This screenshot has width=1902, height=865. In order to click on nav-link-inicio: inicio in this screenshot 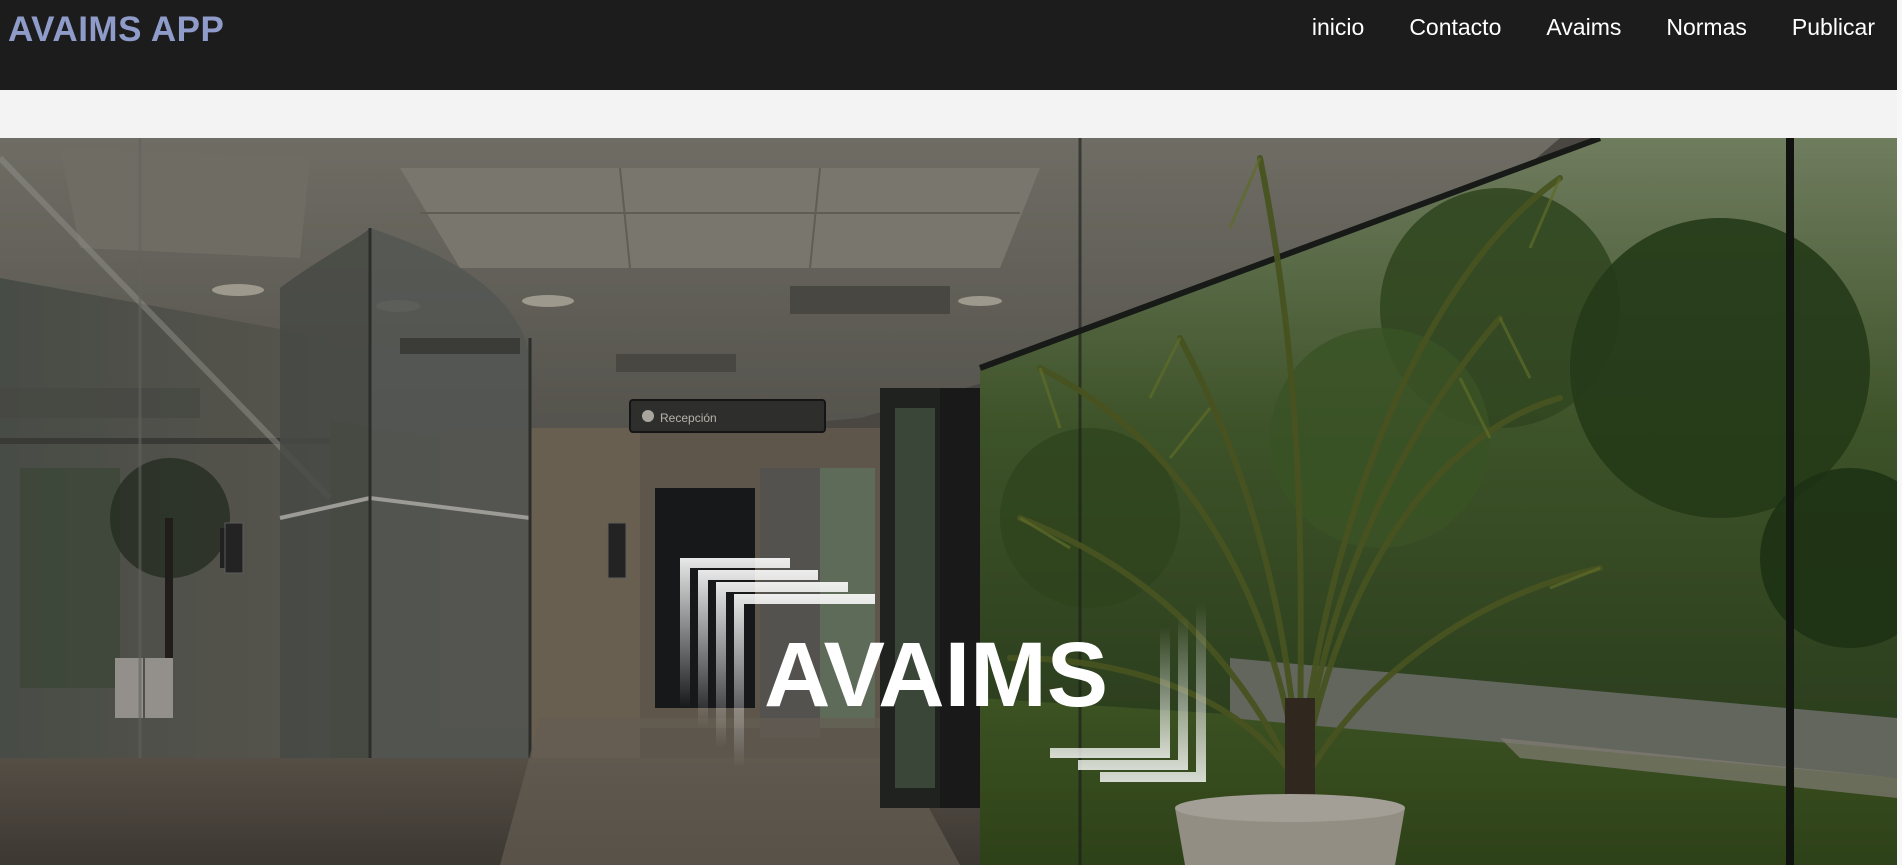, I will do `click(1338, 27)`.